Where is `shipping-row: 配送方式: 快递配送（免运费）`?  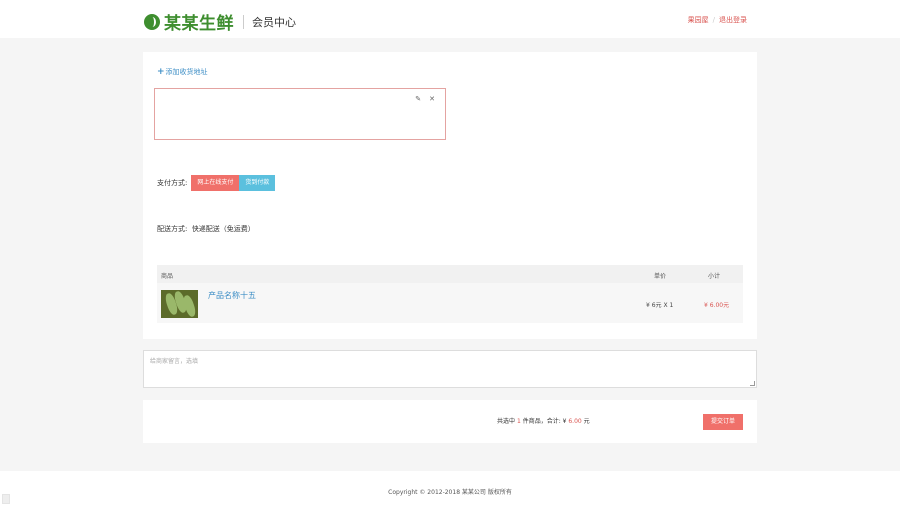 shipping-row: 配送方式: 快递配送（免运费） is located at coordinates (206, 229).